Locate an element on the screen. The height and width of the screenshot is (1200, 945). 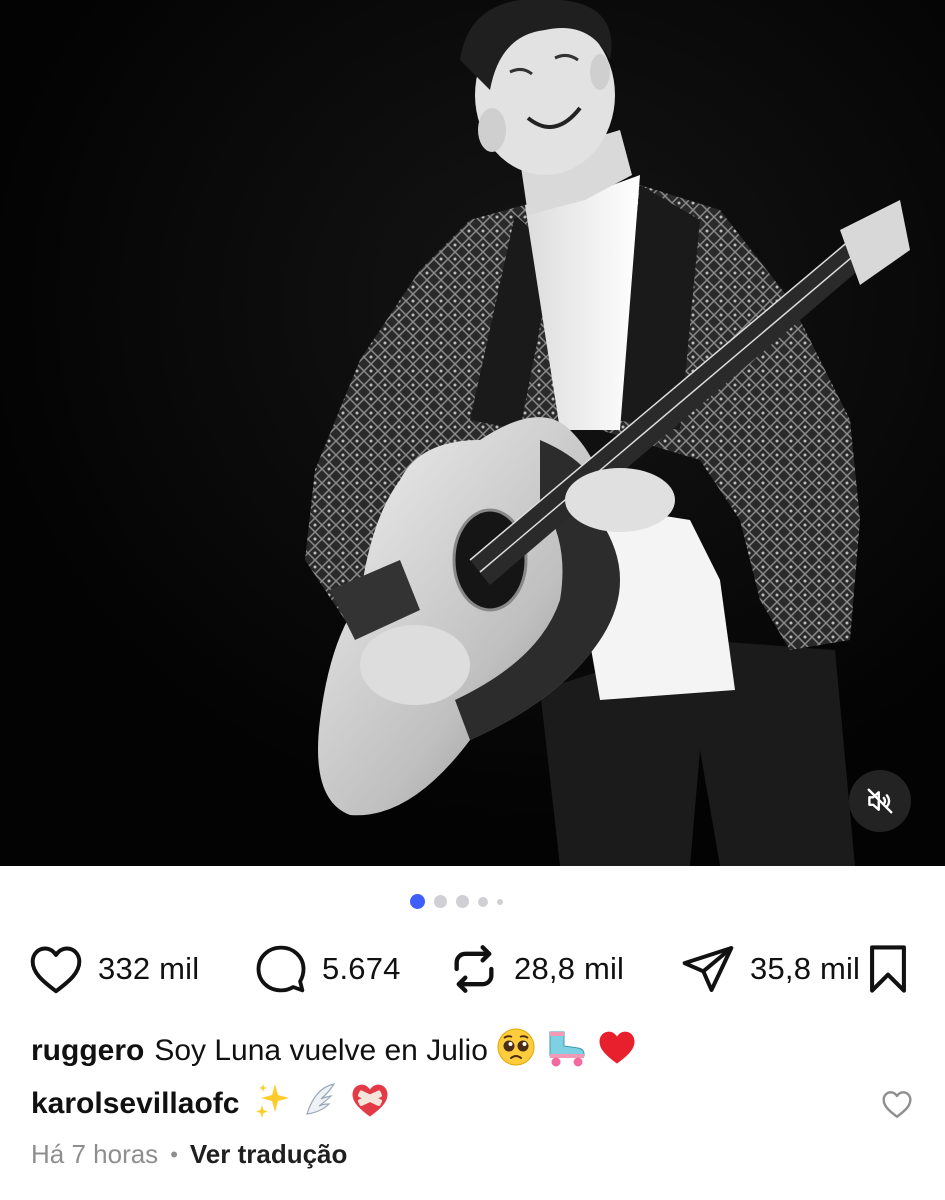
comment-like-button is located at coordinates (897, 1104).